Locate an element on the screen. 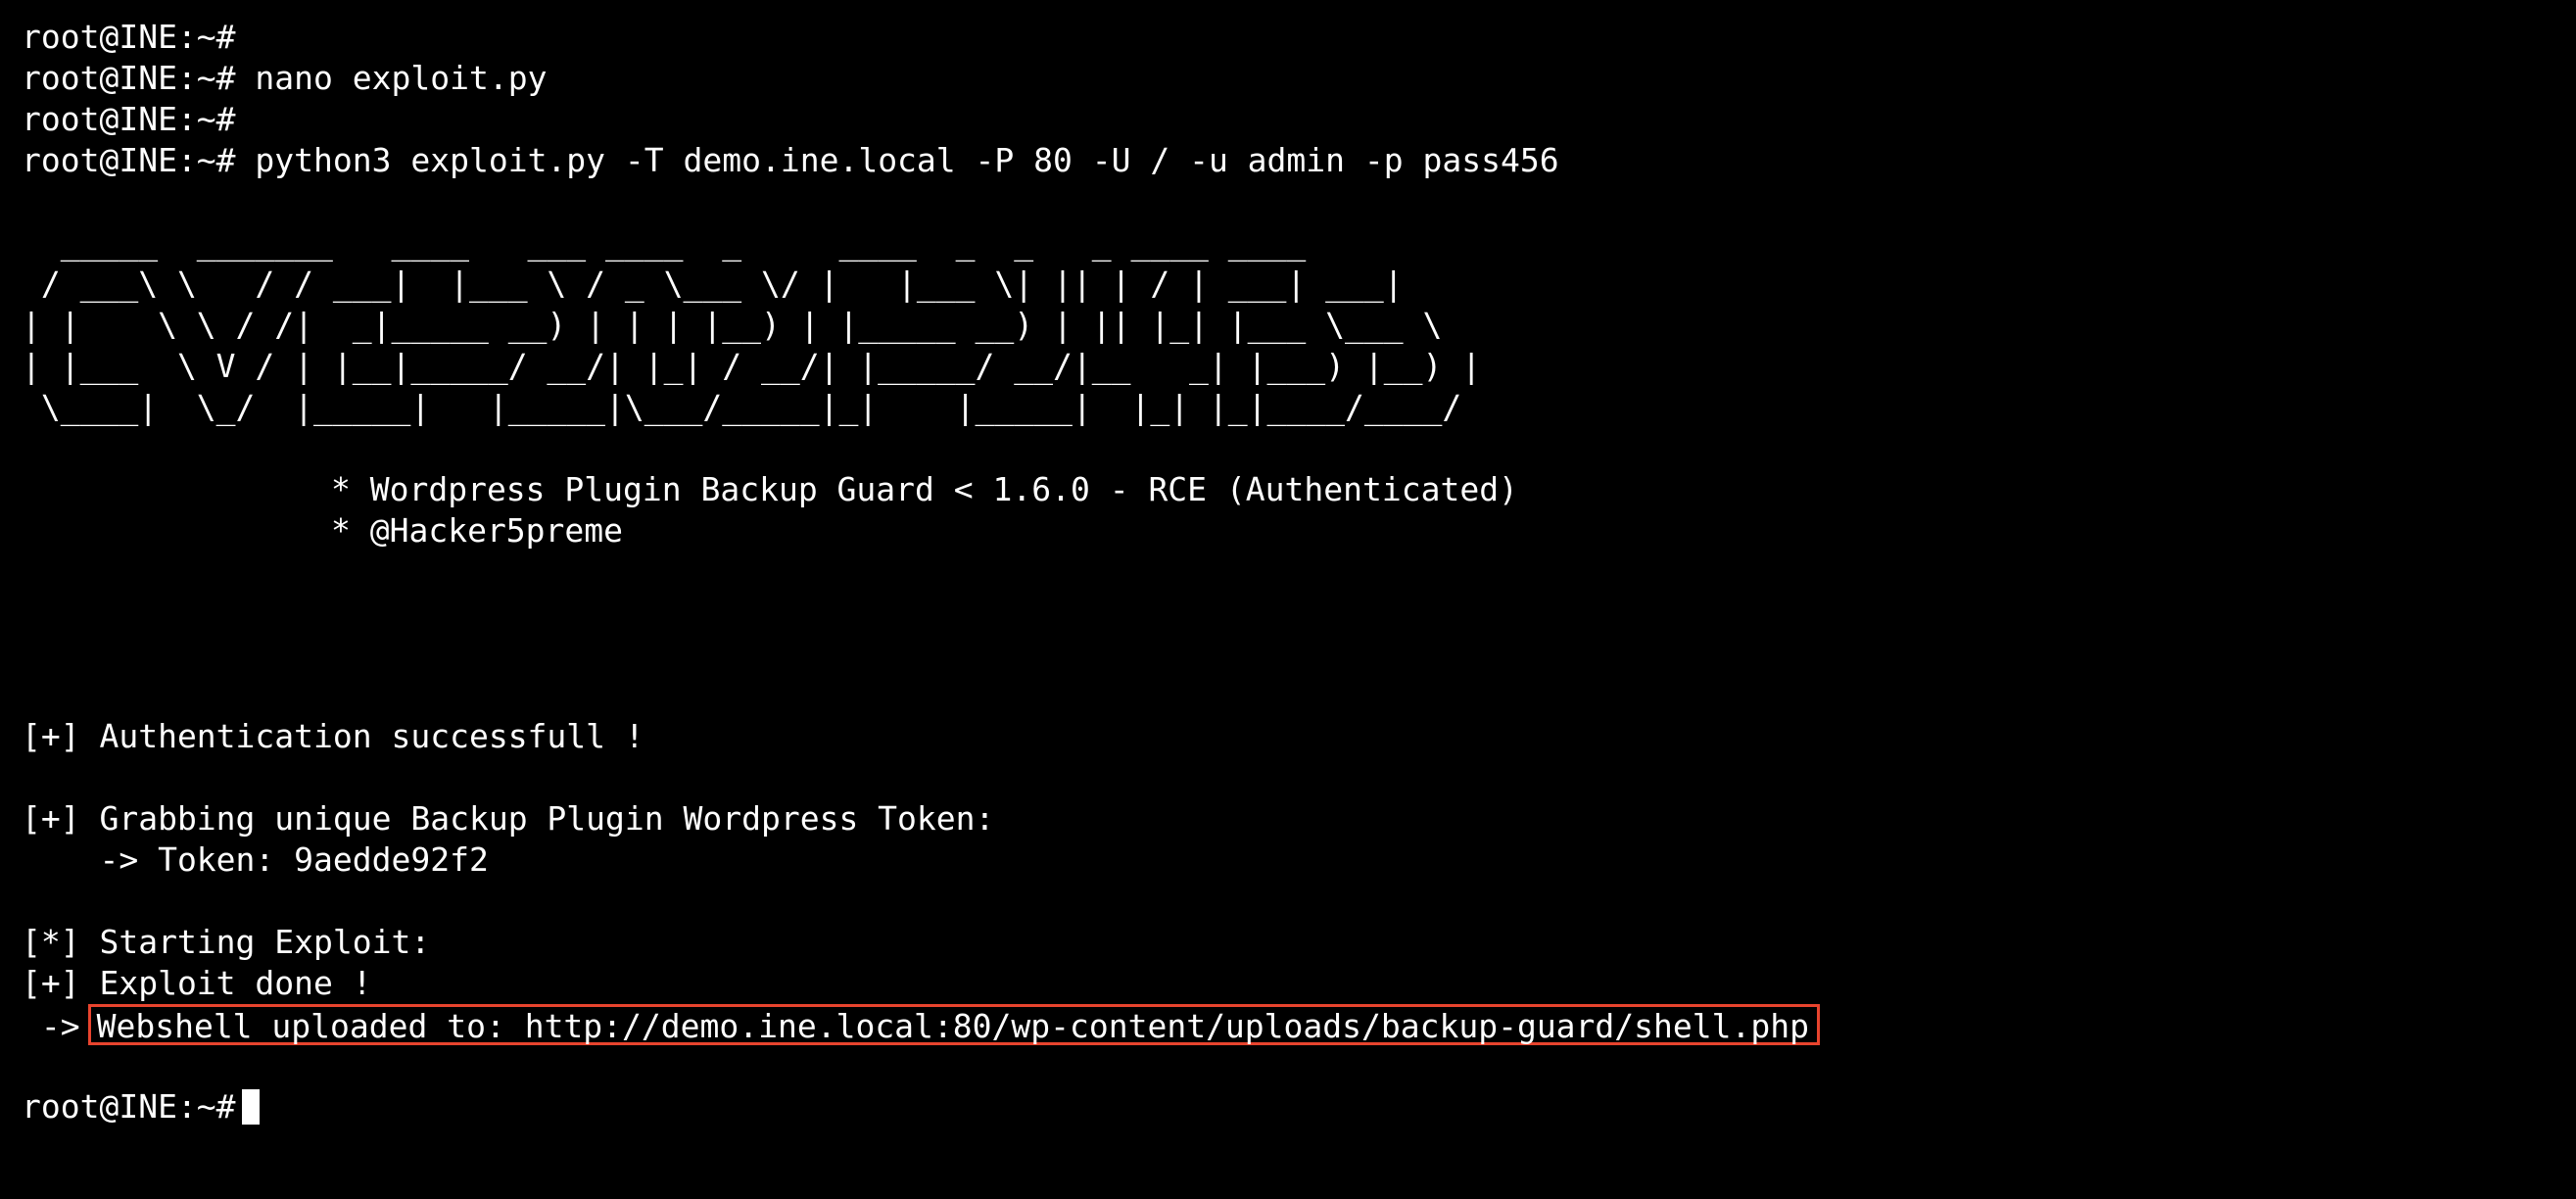 The width and height of the screenshot is (2576, 1199). output-auth: [+] Authentication successfull ! is located at coordinates (333, 736).